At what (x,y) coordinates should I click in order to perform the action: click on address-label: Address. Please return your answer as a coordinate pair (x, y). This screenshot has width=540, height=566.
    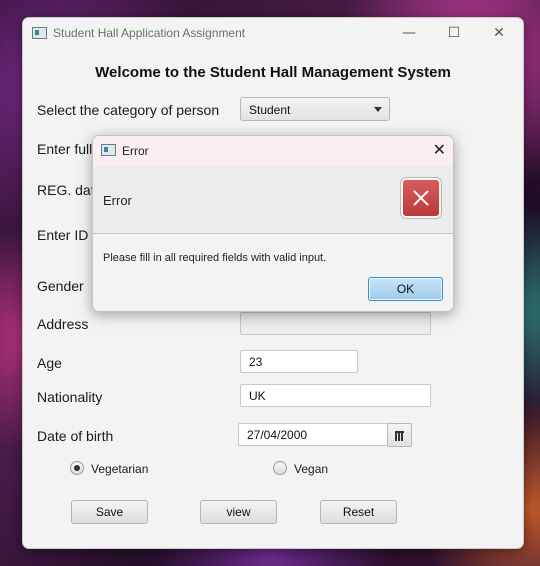
    Looking at the image, I should click on (63, 324).